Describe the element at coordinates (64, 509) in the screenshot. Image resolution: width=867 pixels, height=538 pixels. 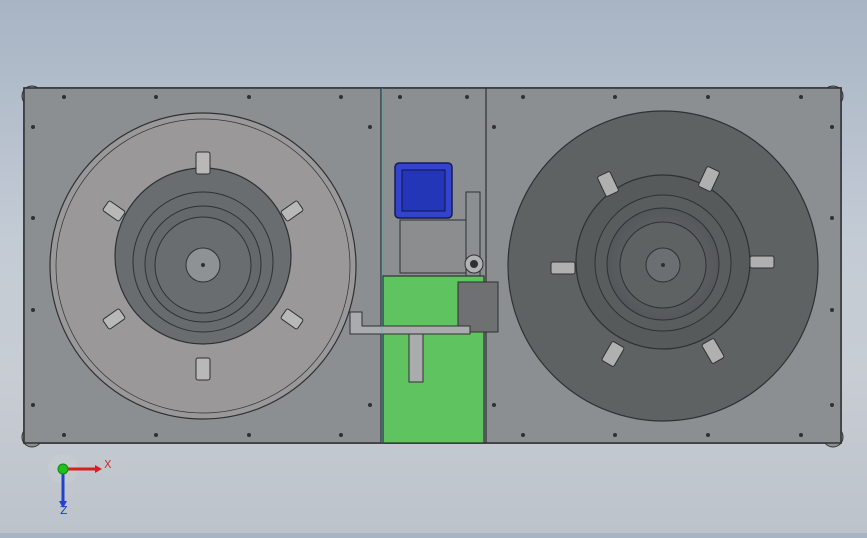
I see `z-axis-label: Z` at that location.